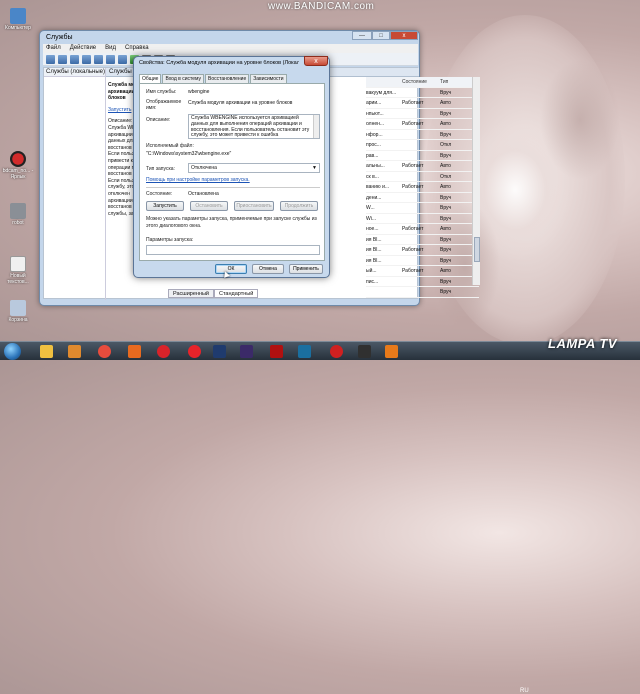  Describe the element at coordinates (122, 59) in the screenshot. I see `help-icon` at that location.